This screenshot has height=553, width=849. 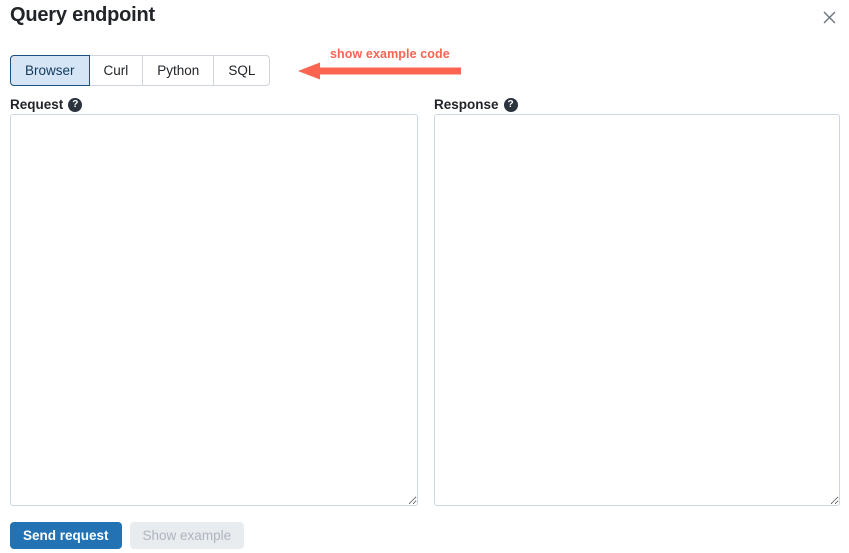 What do you see at coordinates (127, 535) in the screenshot?
I see `footer-actions: Send request Show example` at bounding box center [127, 535].